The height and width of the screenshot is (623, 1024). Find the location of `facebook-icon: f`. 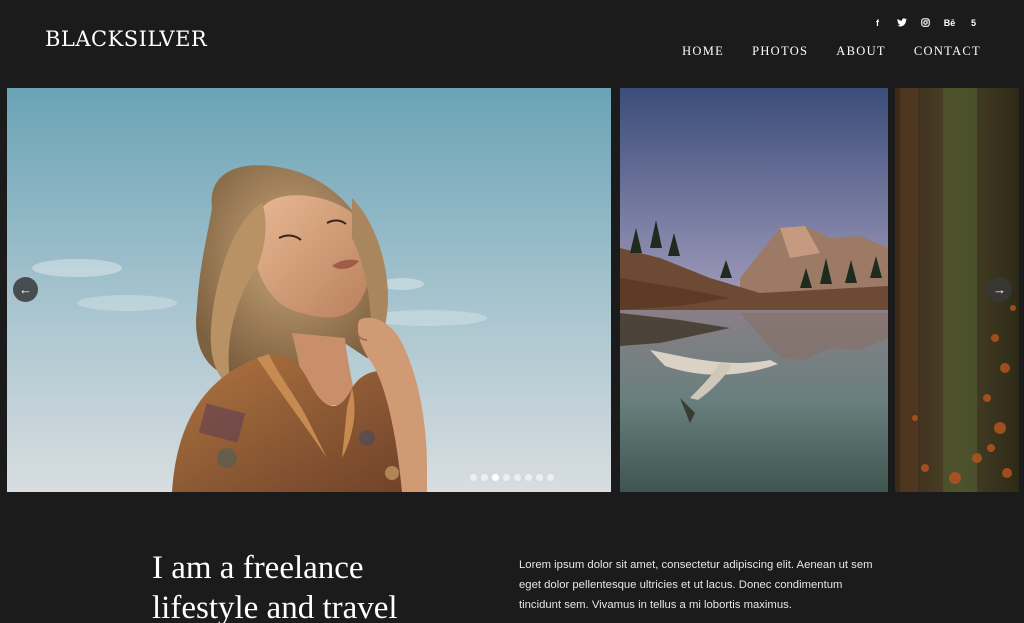

facebook-icon: f is located at coordinates (877, 22).